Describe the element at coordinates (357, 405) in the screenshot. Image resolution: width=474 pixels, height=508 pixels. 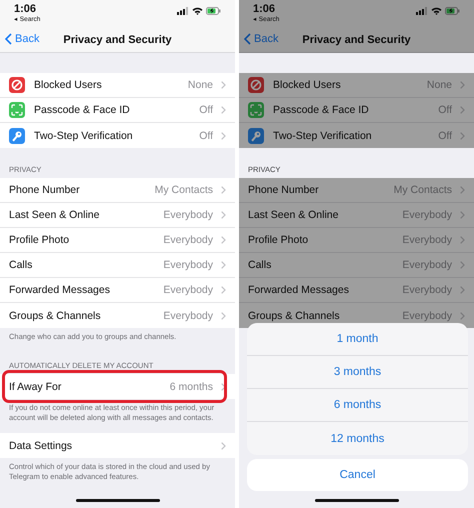
I see `sheet-option: 6 months` at that location.